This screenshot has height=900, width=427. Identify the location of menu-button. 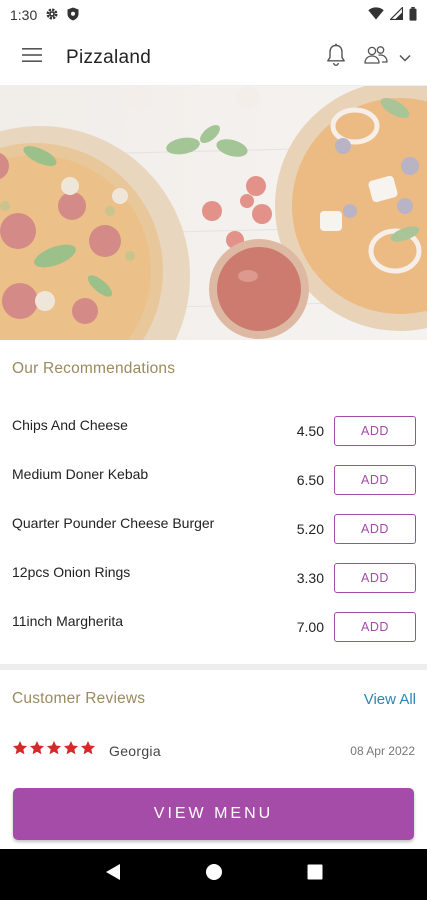
(32, 58).